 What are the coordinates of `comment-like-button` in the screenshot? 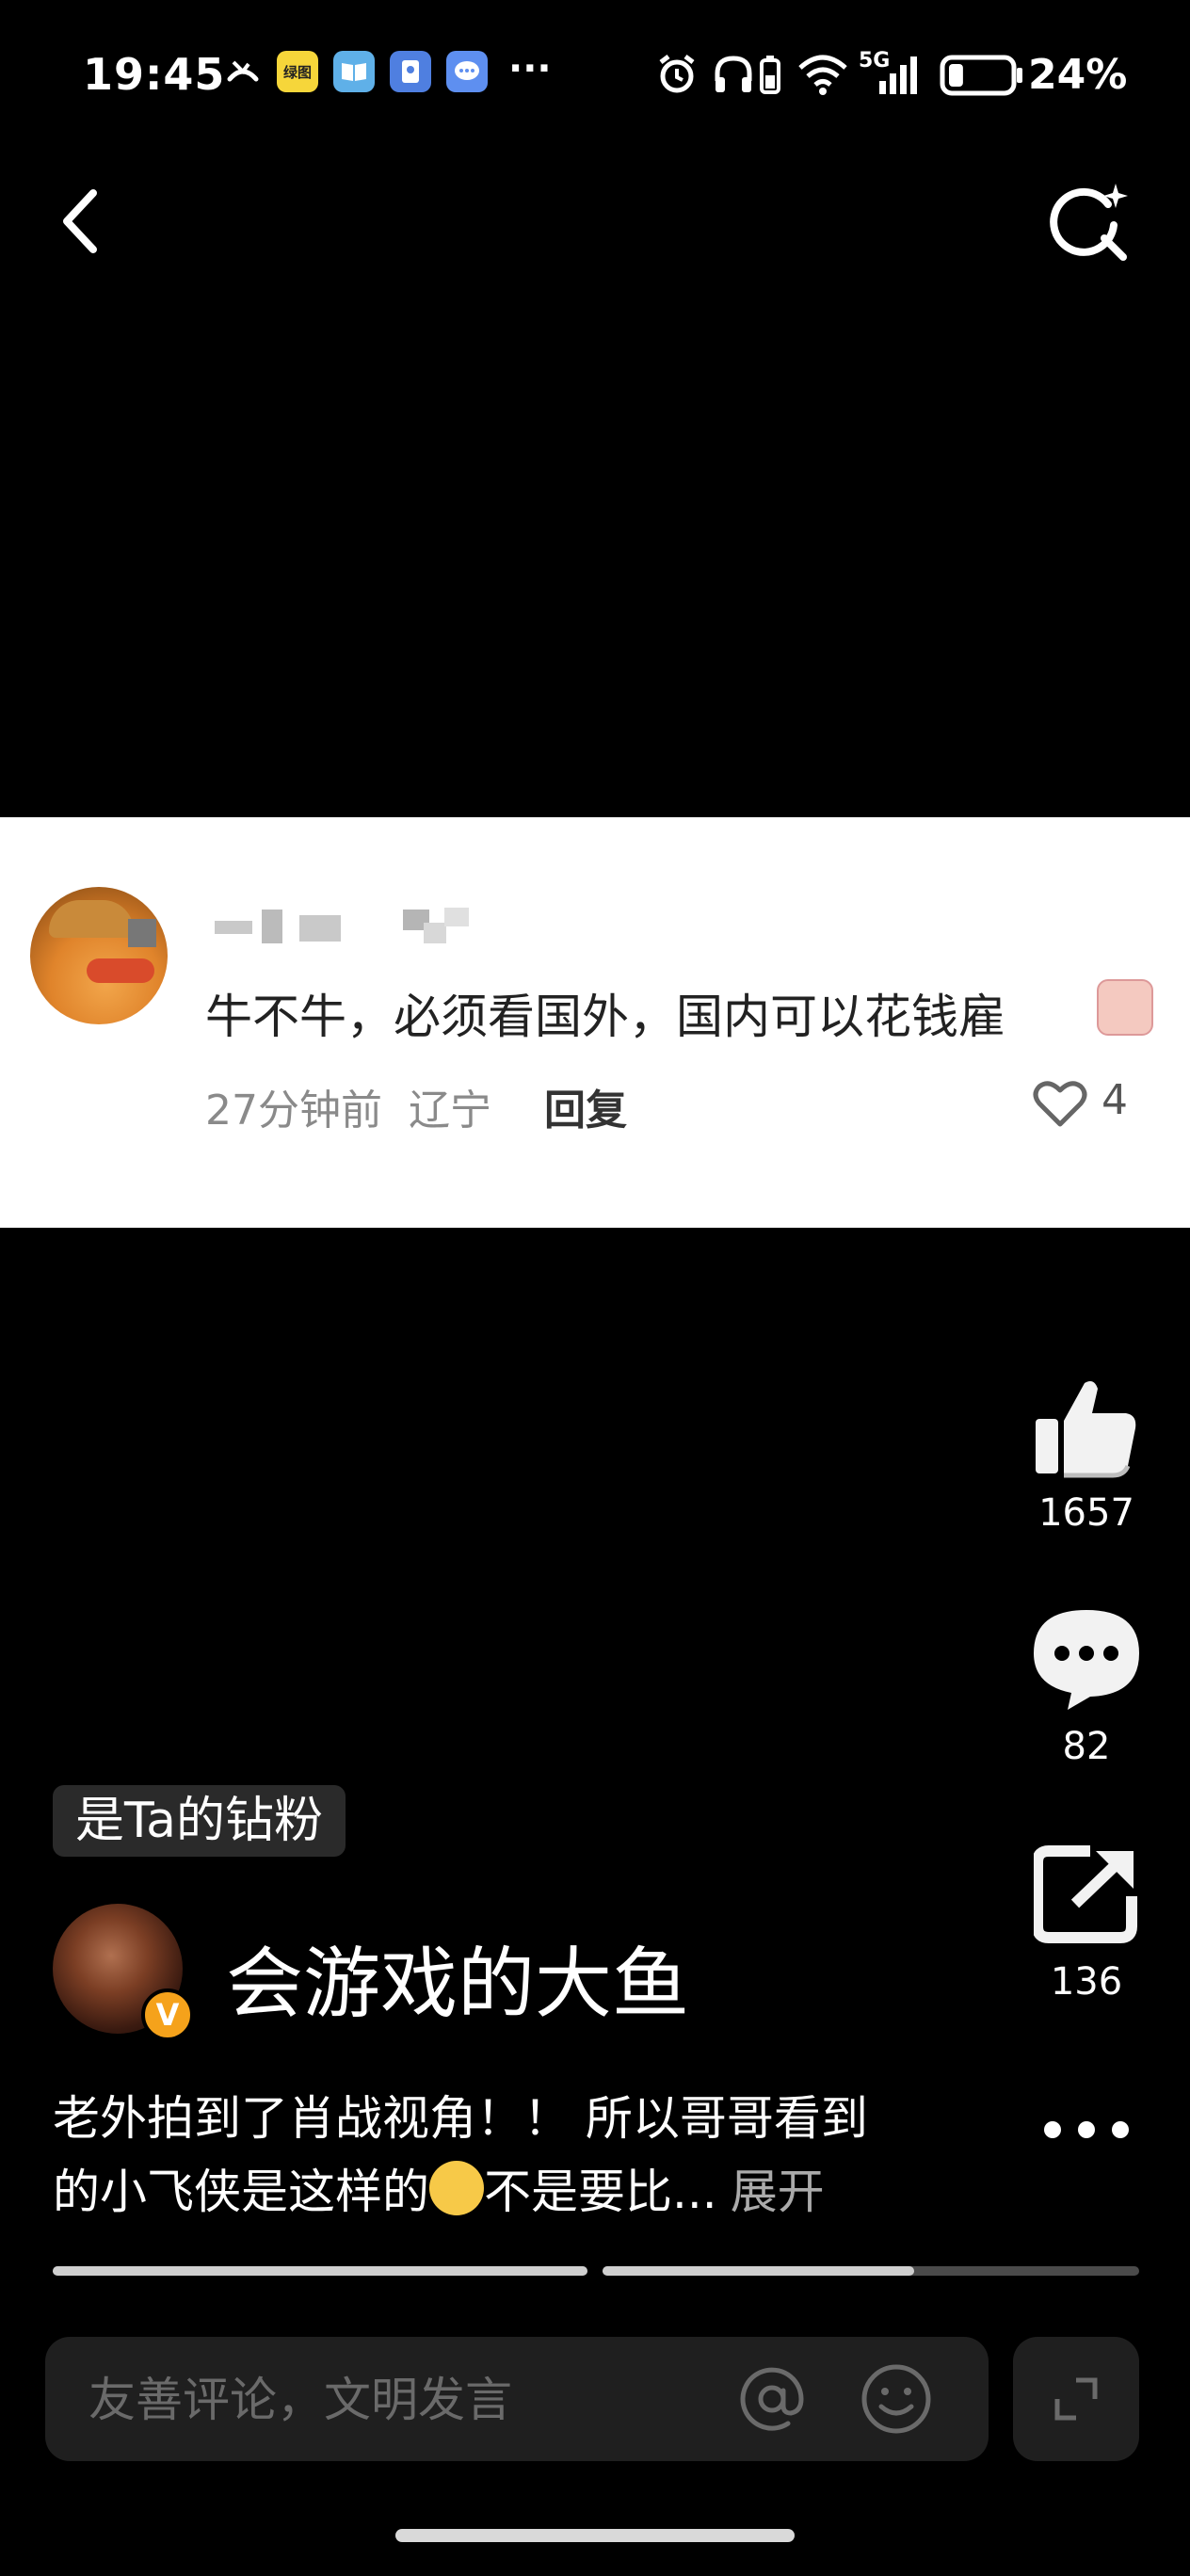 It's located at (1060, 1103).